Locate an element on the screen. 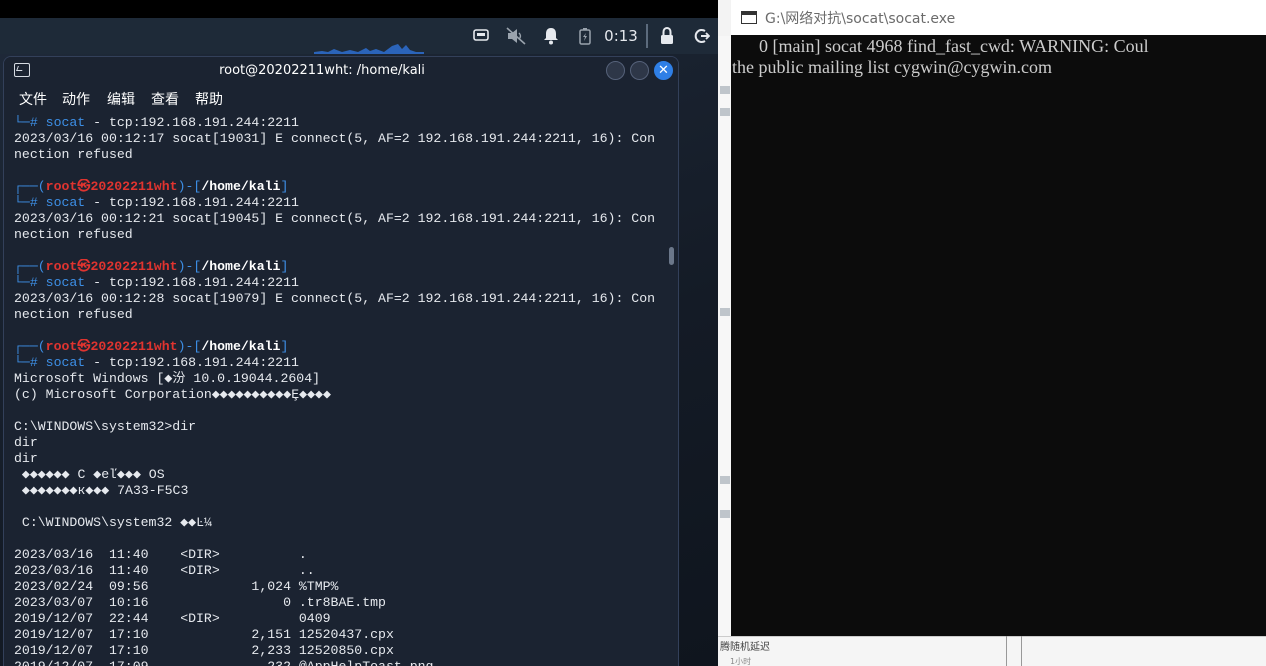 This screenshot has width=1266, height=666. terminal-text: - tcp:192.168.191.244:2211 is located at coordinates (192, 202).